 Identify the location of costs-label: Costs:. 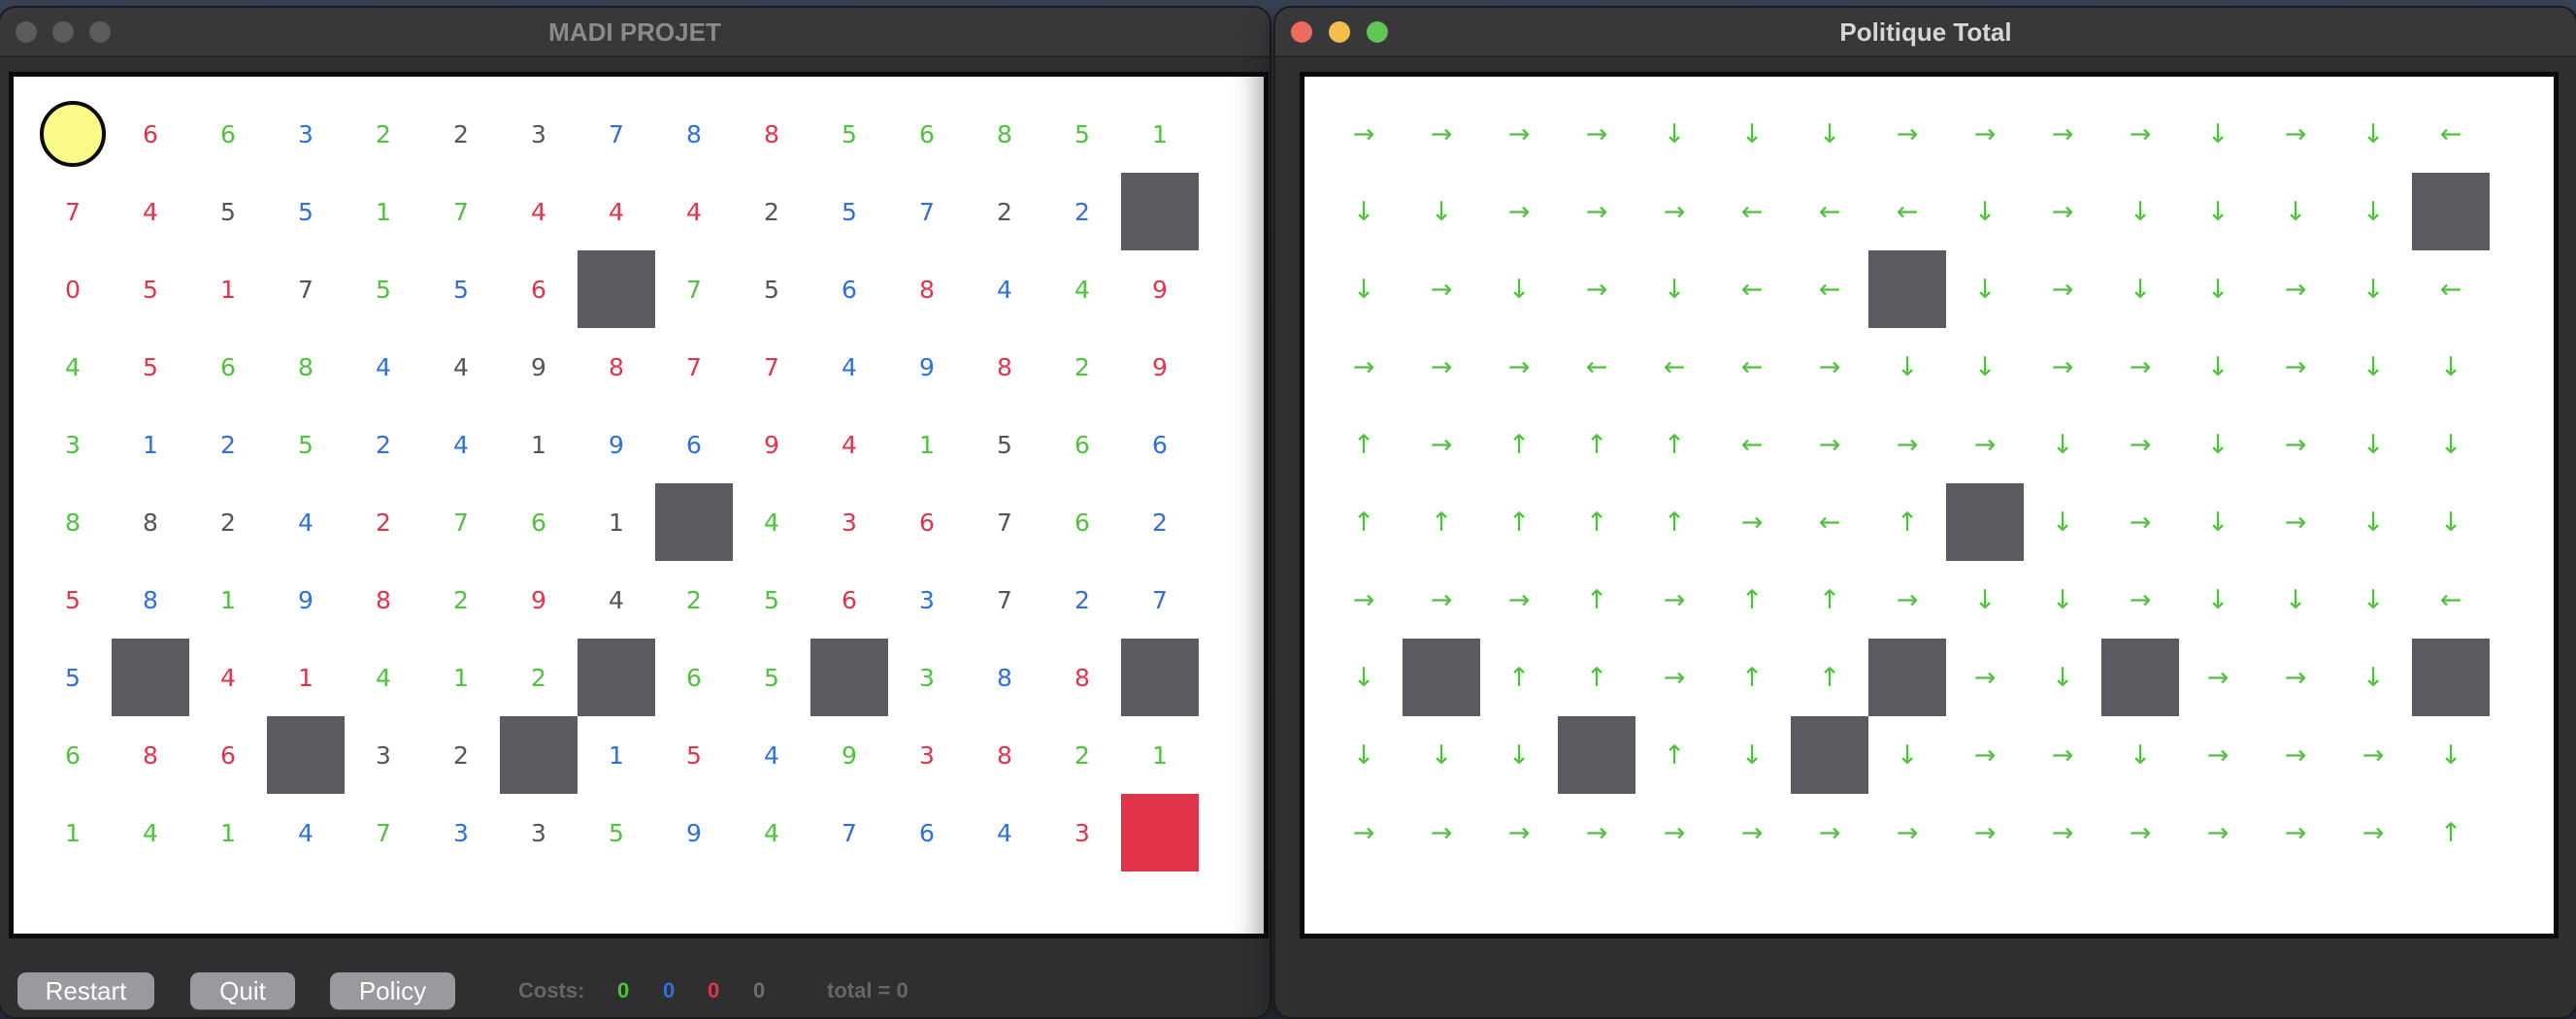
(551, 990).